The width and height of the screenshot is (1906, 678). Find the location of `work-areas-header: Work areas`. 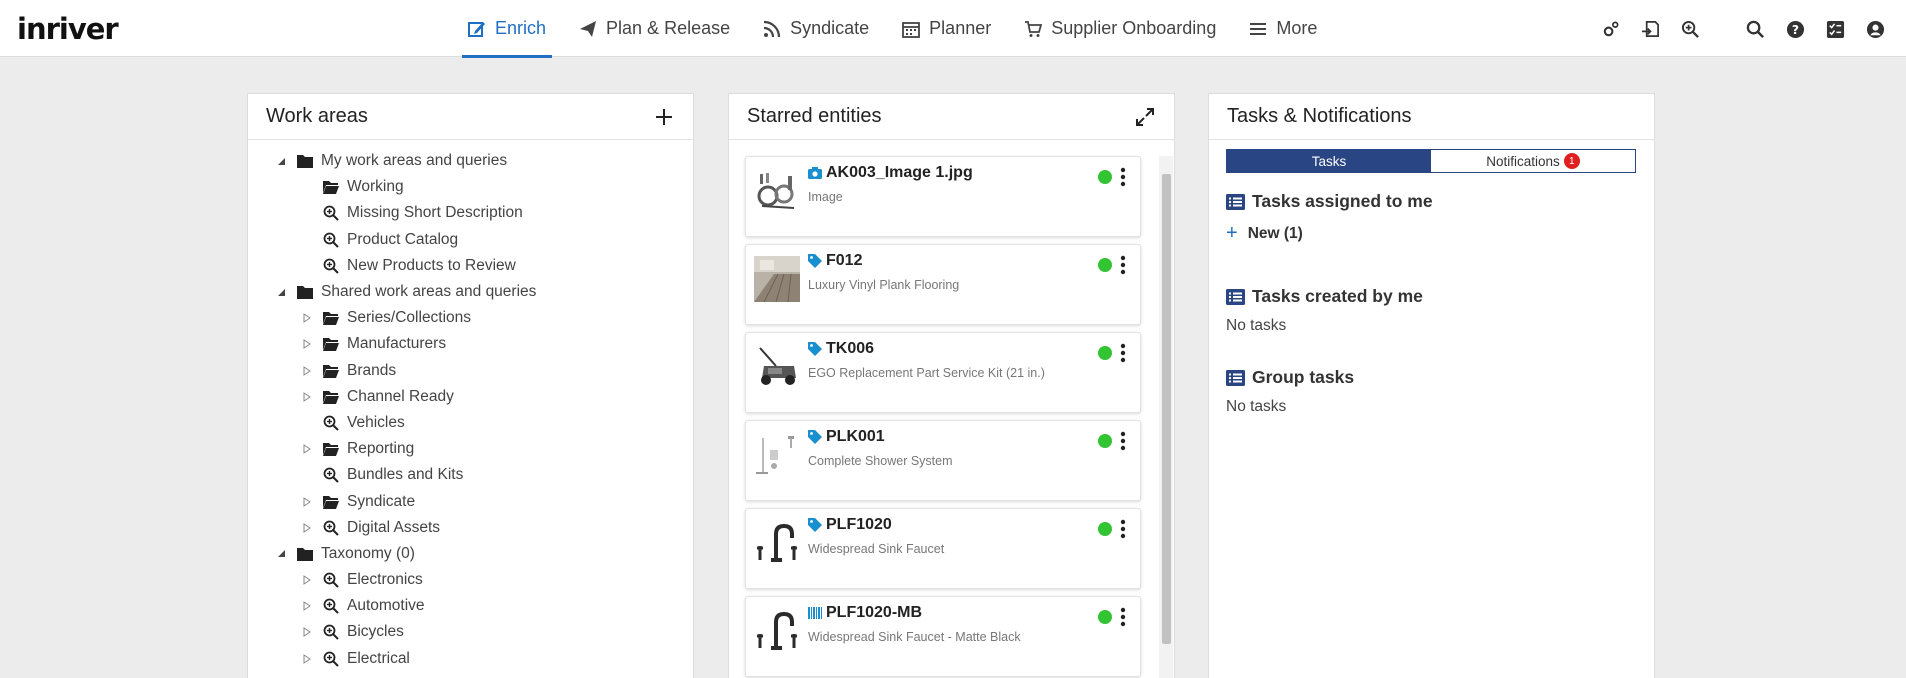

work-areas-header: Work areas is located at coordinates (470, 117).